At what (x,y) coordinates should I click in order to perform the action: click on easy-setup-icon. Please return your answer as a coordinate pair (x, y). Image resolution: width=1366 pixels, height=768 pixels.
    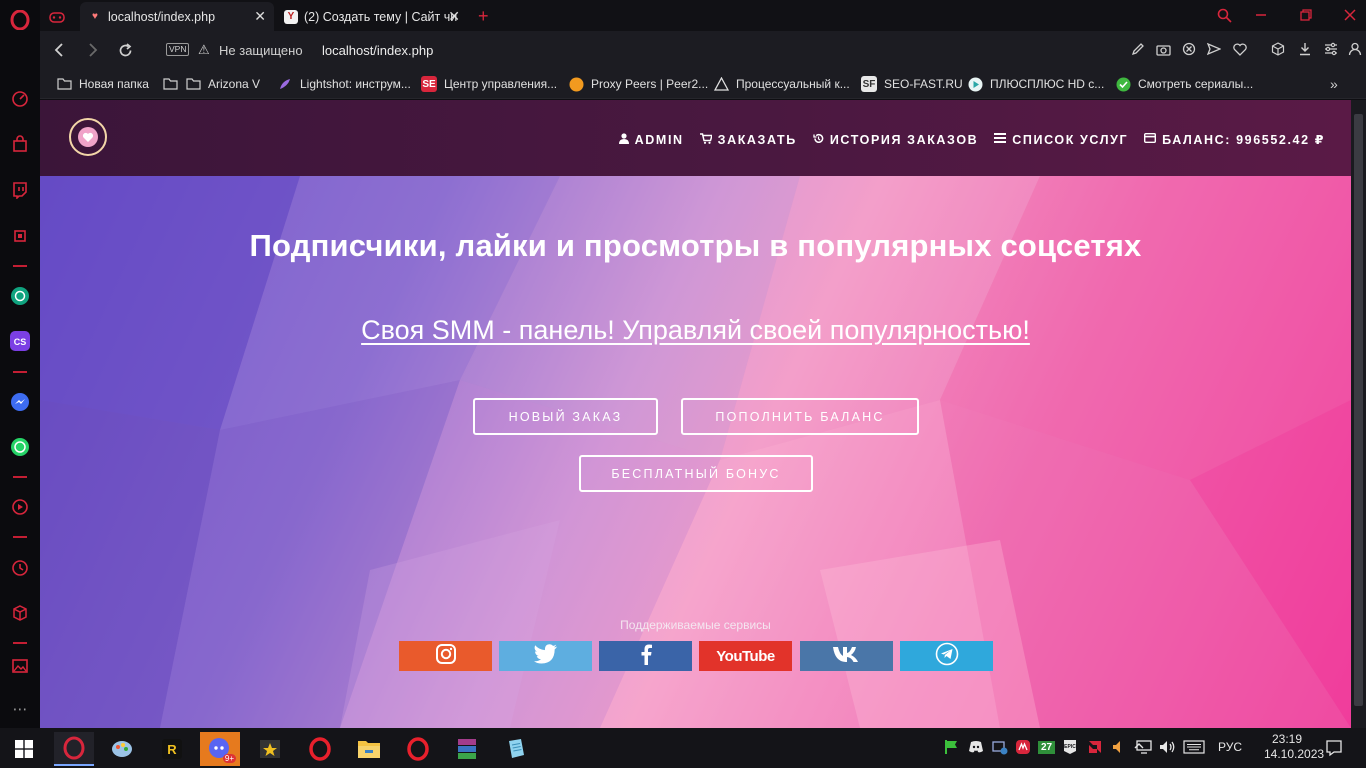
    Looking at the image, I should click on (1331, 49).